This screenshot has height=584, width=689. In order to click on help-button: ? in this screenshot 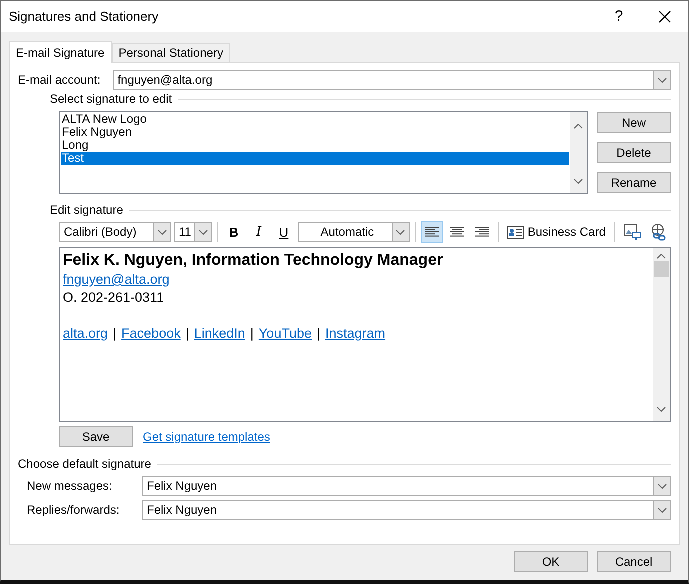, I will do `click(619, 16)`.